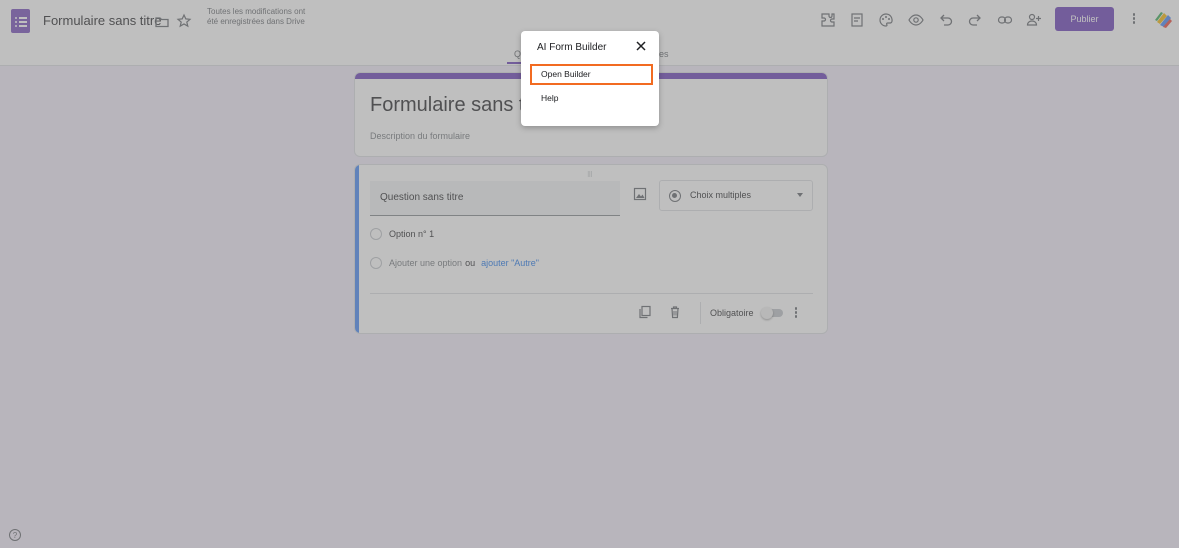 The image size is (1179, 548). I want to click on close-icon, so click(641, 46).